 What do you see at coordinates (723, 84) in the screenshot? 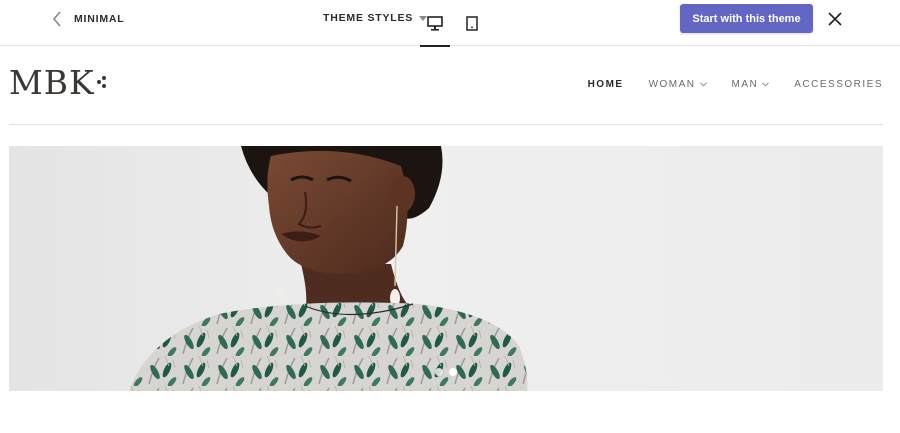
I see `main-nav: HOME WOMAN MAN ACCESSORIES` at bounding box center [723, 84].